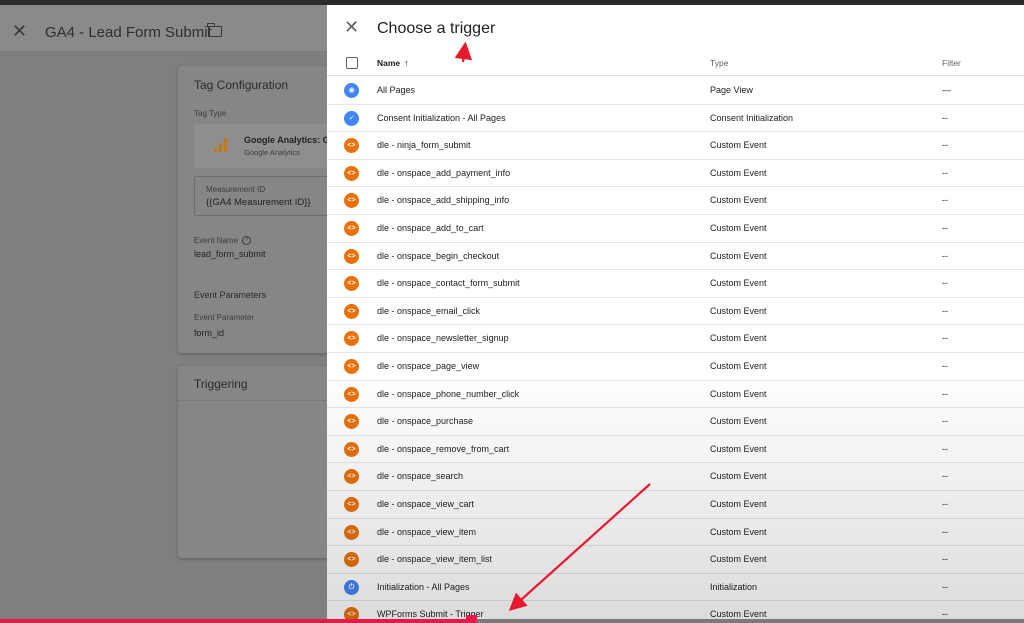 This screenshot has width=1024, height=623. I want to click on tag-type-label: Tag Type, so click(210, 113).